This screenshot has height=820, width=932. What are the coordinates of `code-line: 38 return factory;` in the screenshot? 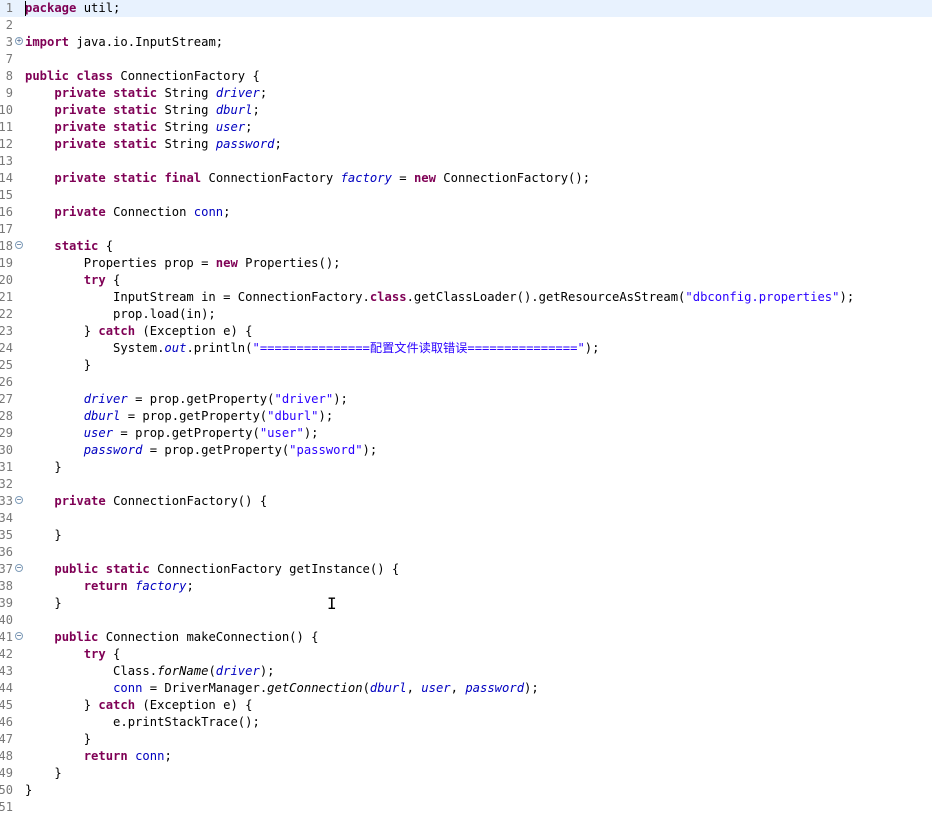 It's located at (466, 586).